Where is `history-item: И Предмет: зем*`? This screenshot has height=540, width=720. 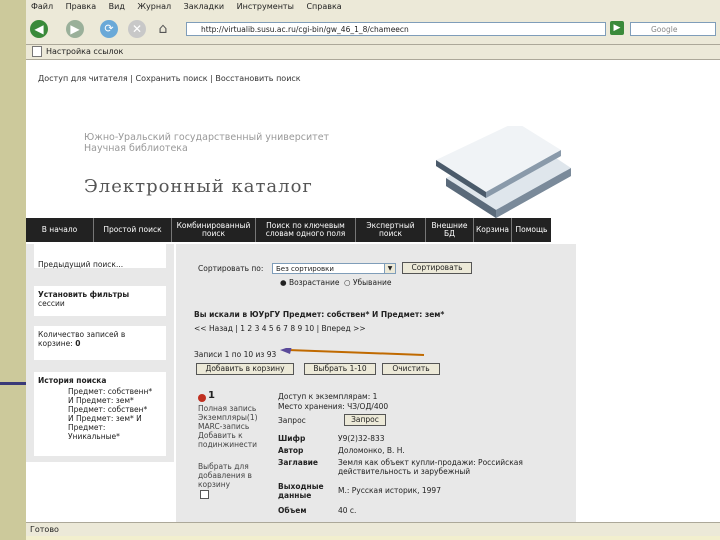
history-item: И Предмет: зем* is located at coordinates (115, 400).